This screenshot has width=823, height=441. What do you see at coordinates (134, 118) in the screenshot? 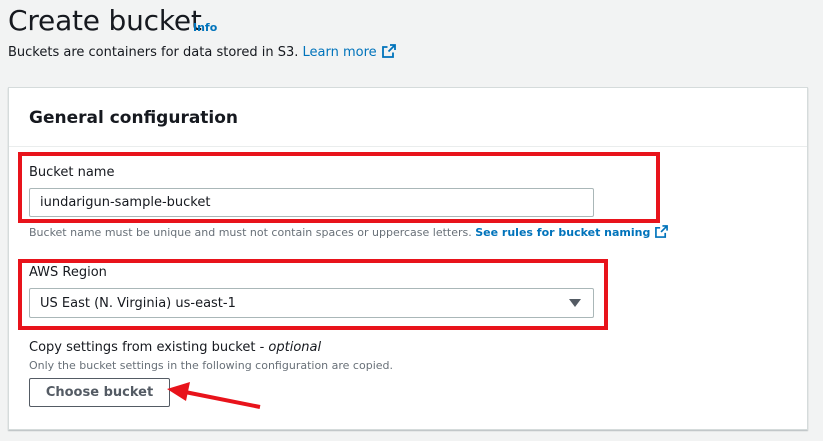
I see `panel-title: General configuration` at bounding box center [134, 118].